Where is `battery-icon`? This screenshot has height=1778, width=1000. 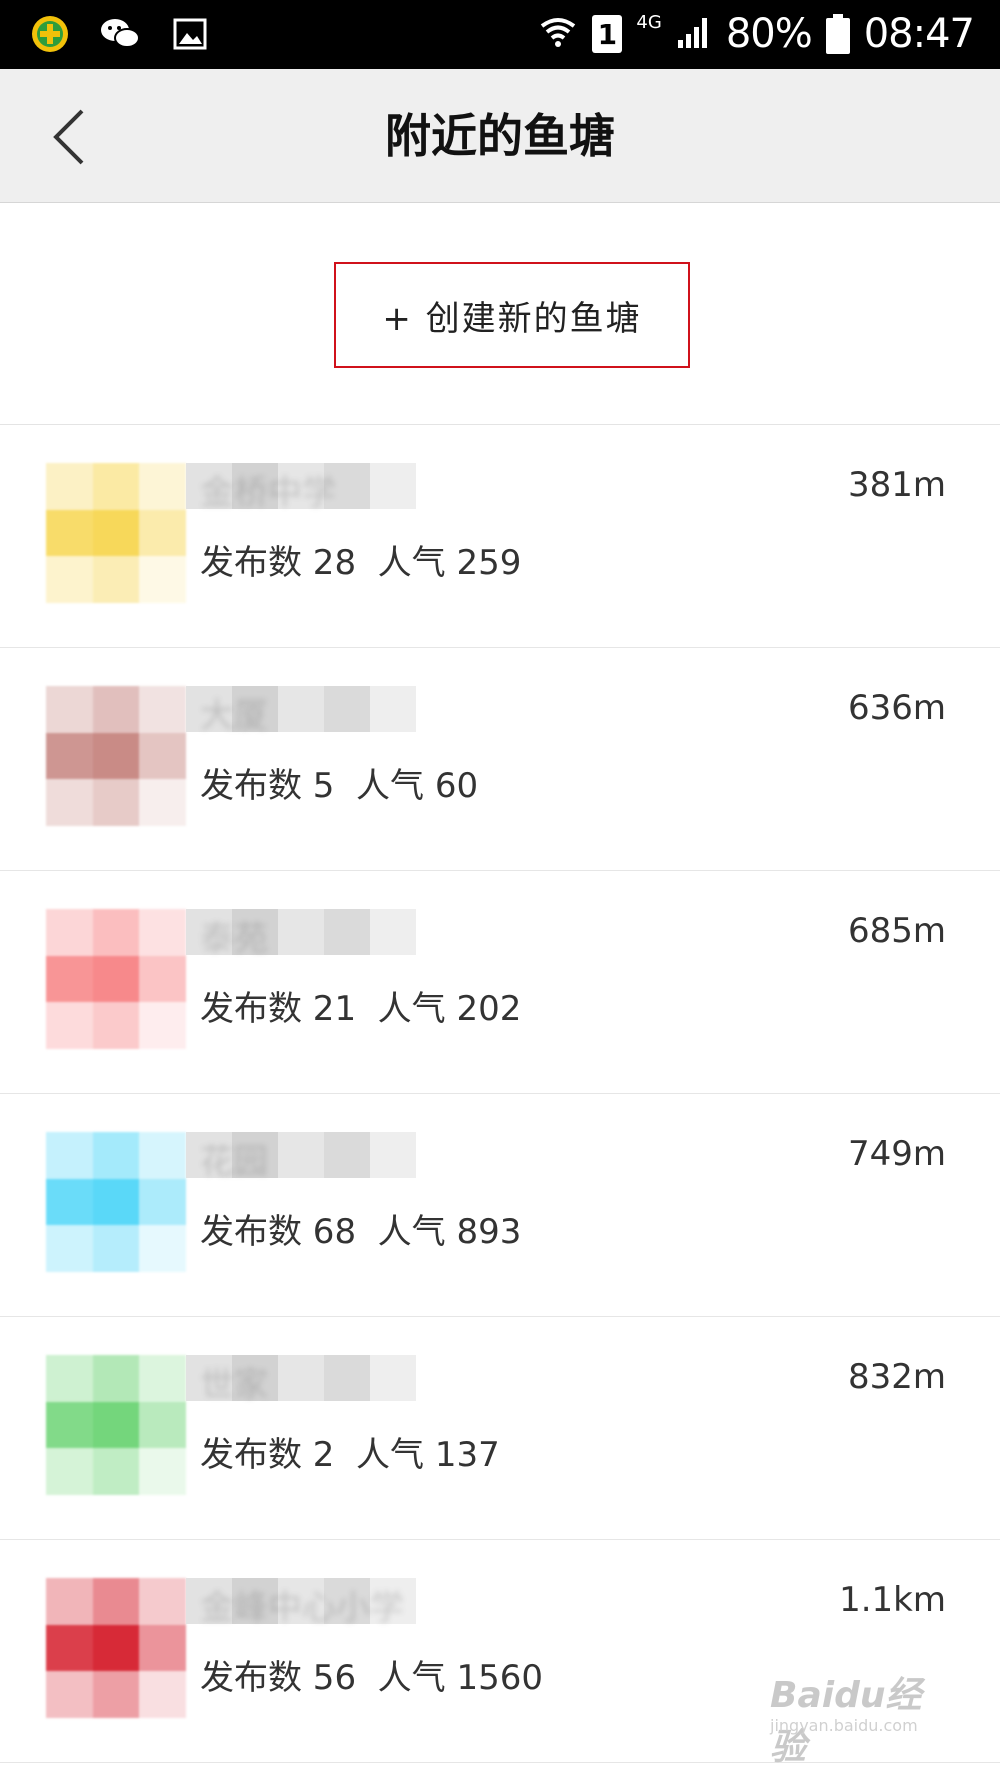
battery-icon is located at coordinates (837, 34).